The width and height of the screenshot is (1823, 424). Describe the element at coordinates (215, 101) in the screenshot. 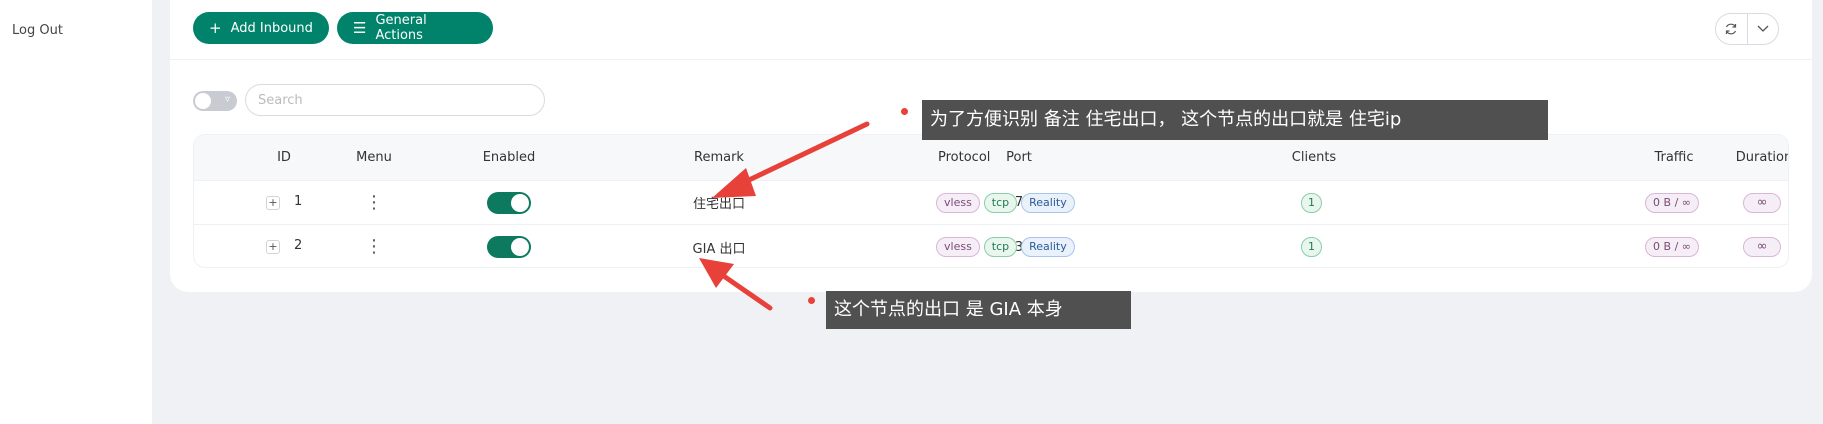

I see `filter-toggle: ▿` at that location.